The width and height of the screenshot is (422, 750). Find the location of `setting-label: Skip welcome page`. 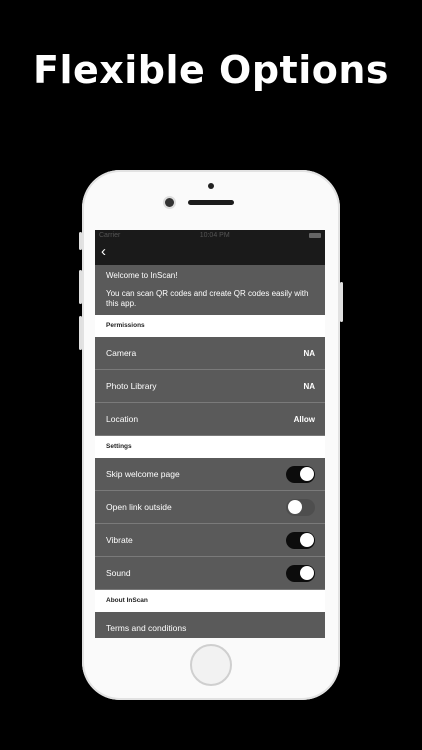

setting-label: Skip welcome page is located at coordinates (143, 474).